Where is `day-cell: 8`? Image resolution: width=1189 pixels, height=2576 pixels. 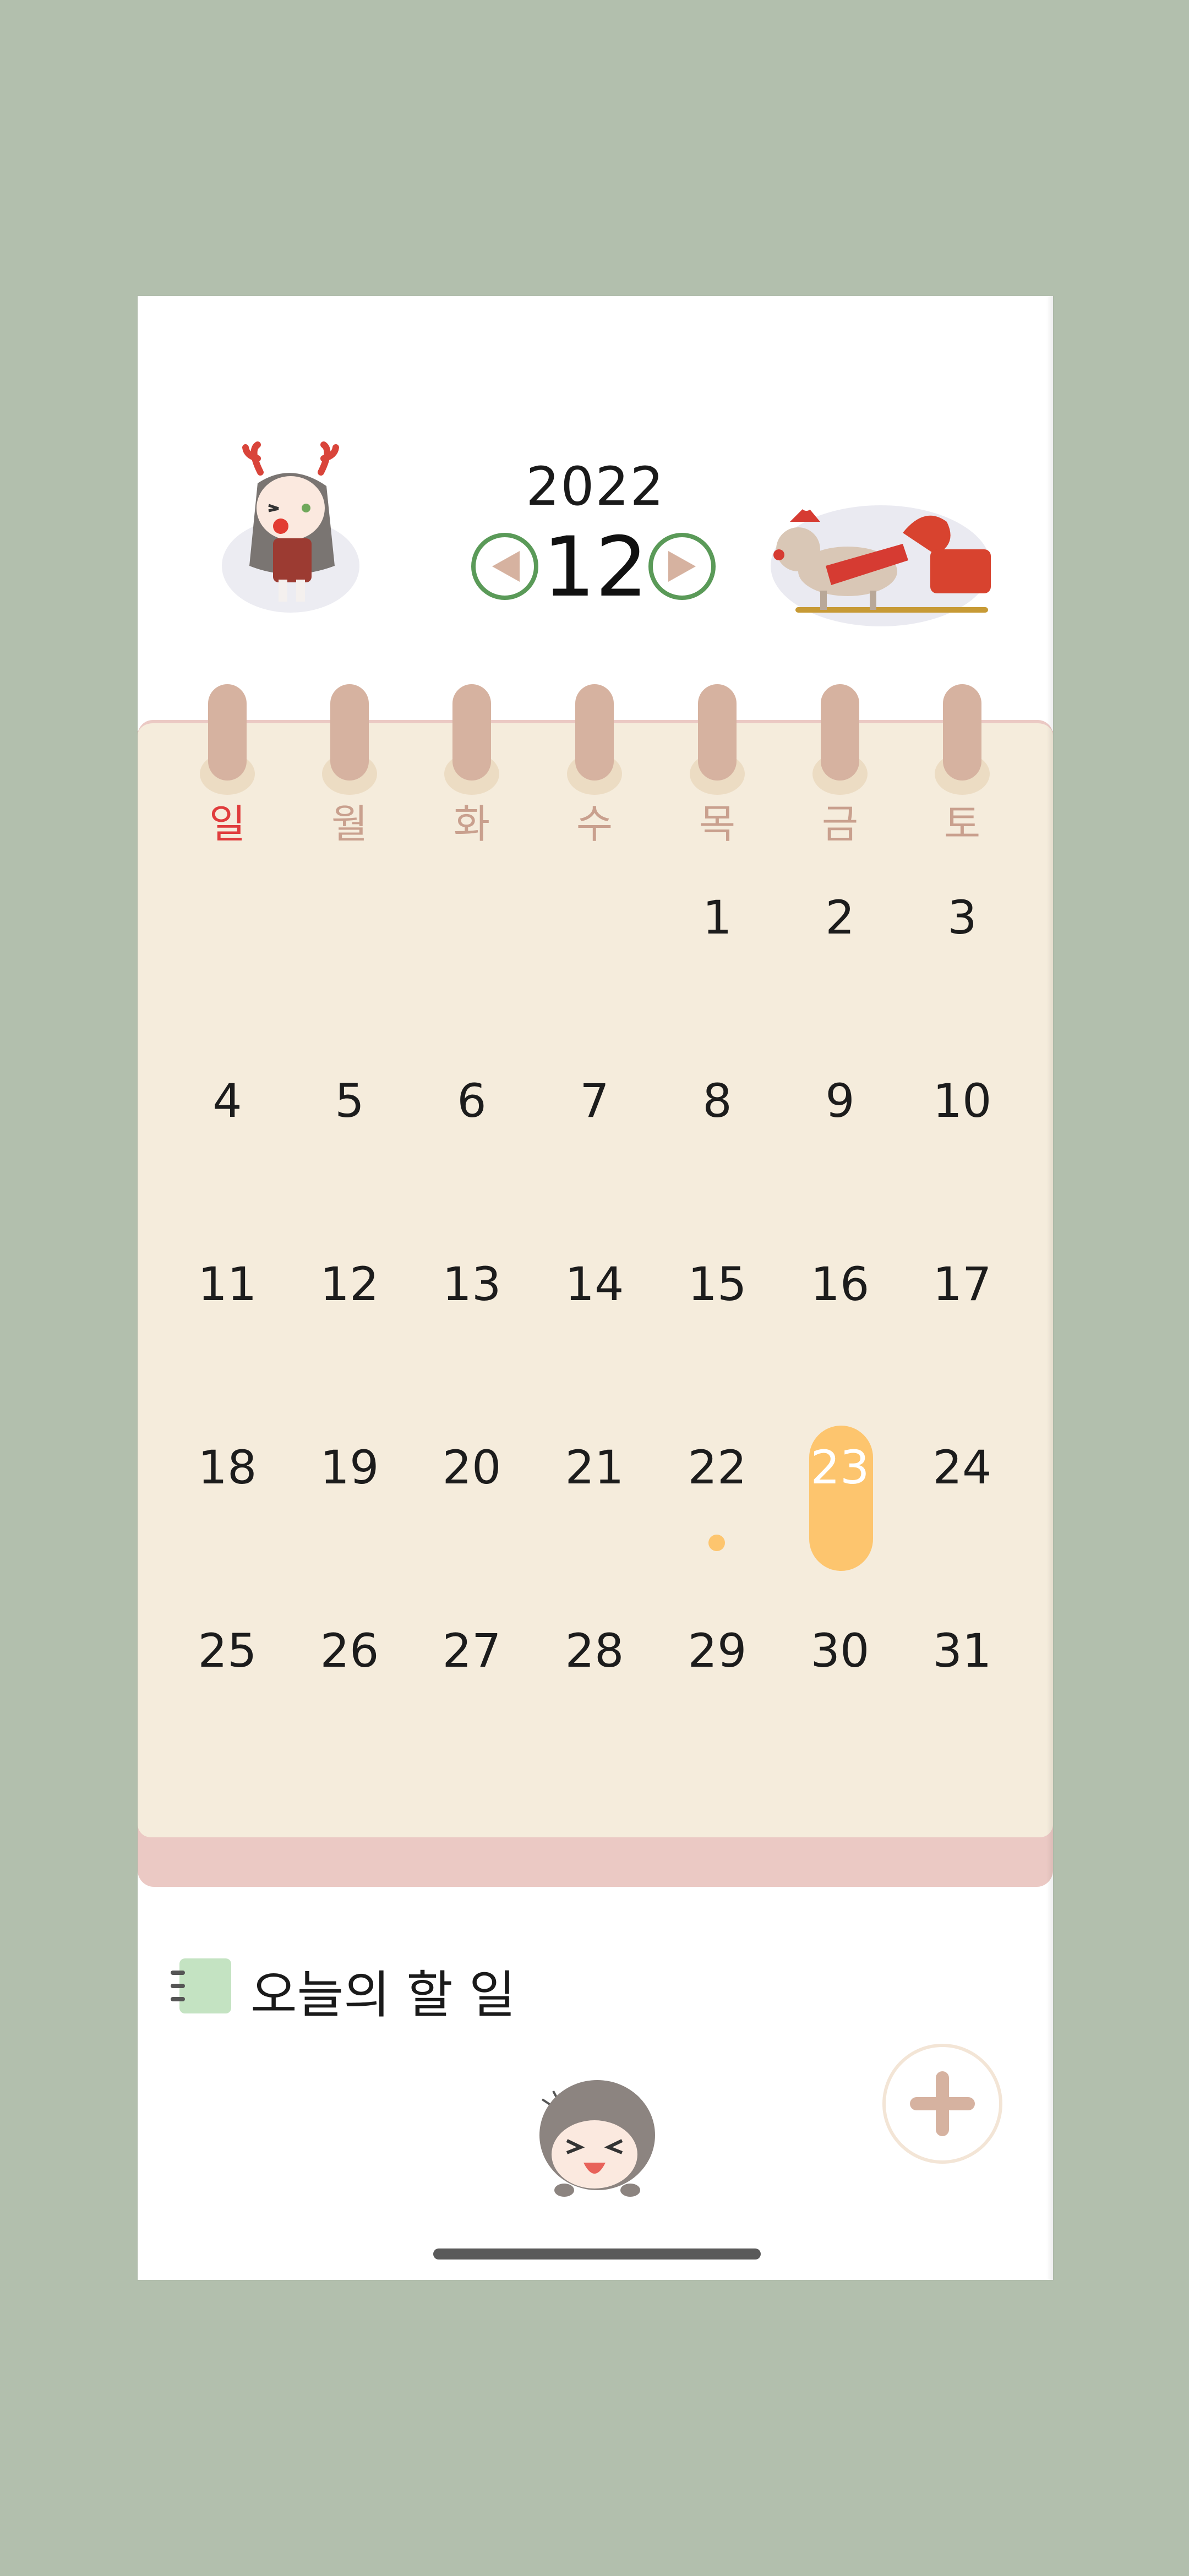
day-cell: 8 is located at coordinates (717, 1101).